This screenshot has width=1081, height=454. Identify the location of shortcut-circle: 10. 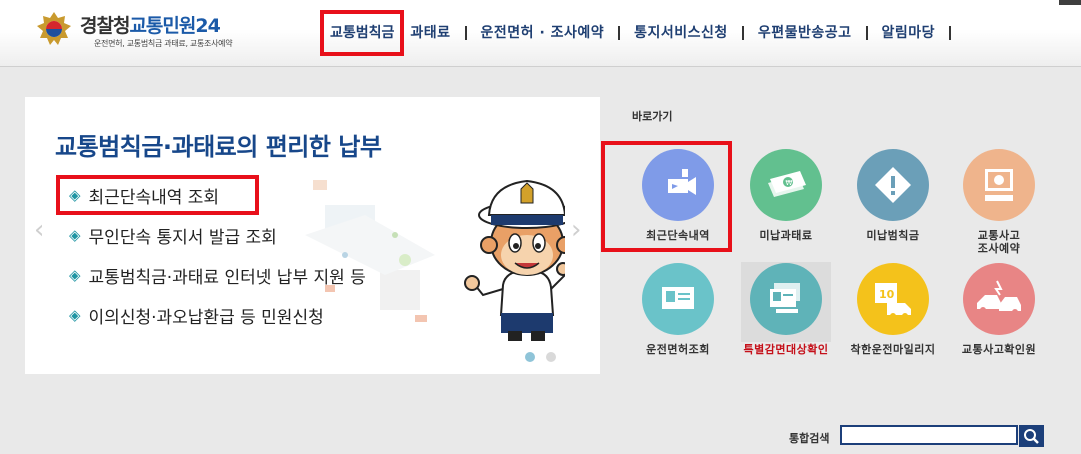
(893, 299).